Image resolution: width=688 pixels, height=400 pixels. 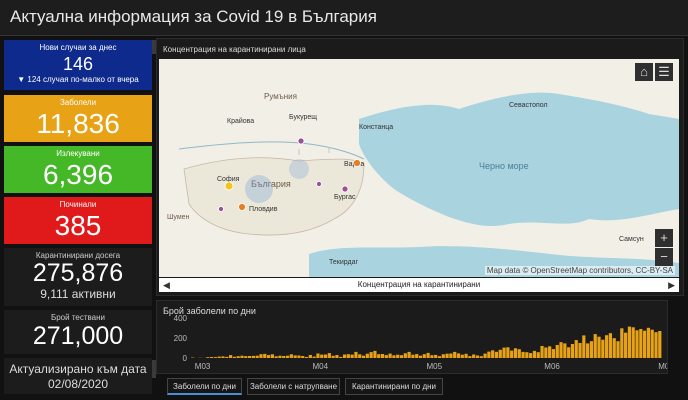 What do you see at coordinates (357, 163) in the screenshot?
I see `hotspot-varna` at bounding box center [357, 163].